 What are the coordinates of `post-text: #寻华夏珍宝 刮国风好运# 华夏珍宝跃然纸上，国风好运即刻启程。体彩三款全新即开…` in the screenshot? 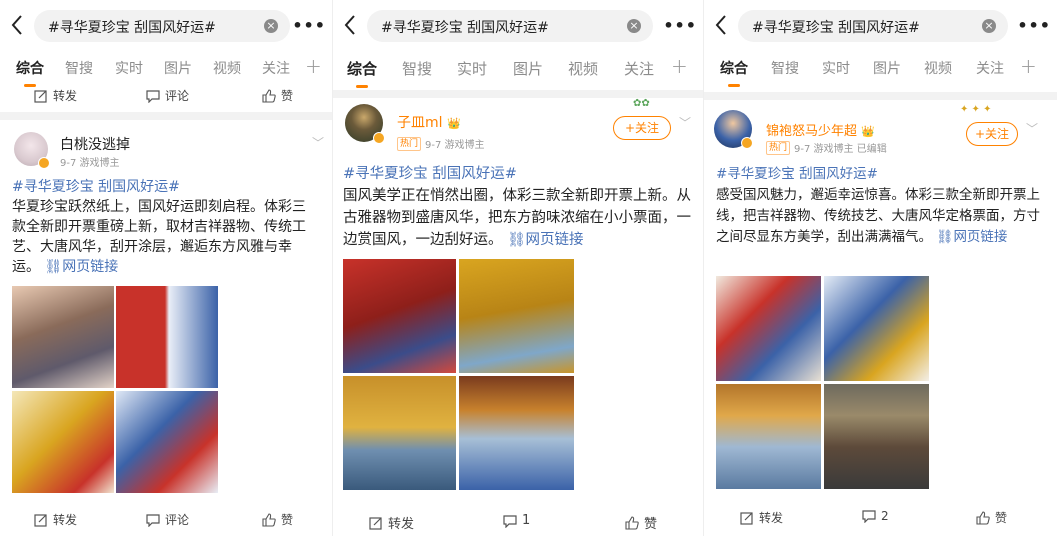 It's located at (165, 227).